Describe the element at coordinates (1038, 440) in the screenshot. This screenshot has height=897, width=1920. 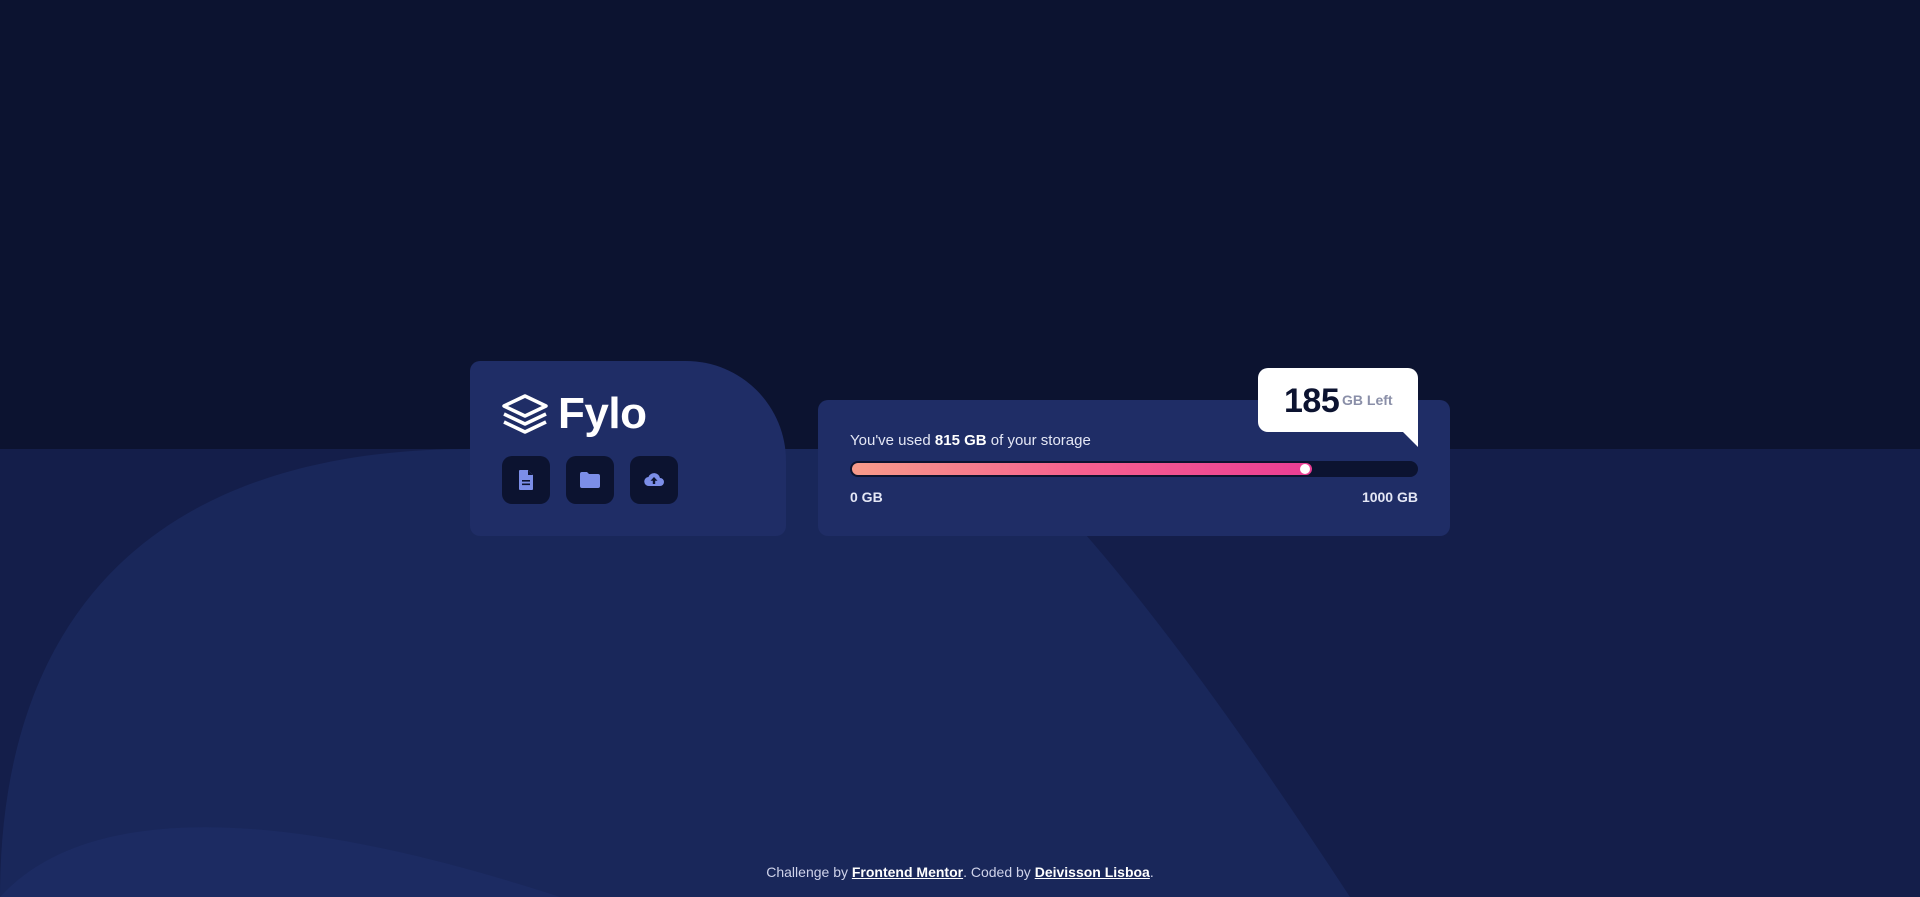
I see `usage-suffix: of your storage` at that location.